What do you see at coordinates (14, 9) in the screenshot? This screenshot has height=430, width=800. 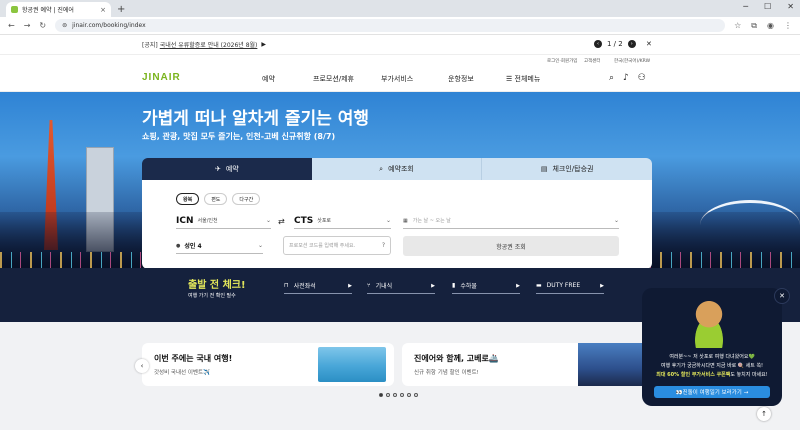 I see `favicon-icon` at bounding box center [14, 9].